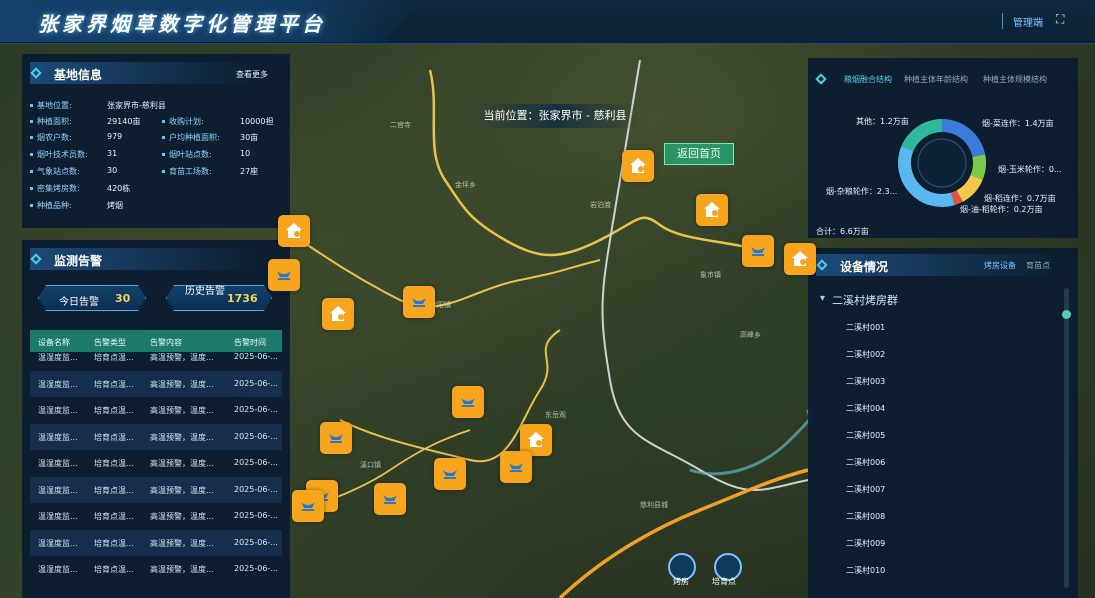  Describe the element at coordinates (865, 570) in the screenshot. I see `device-item: 二溪村010` at that location.